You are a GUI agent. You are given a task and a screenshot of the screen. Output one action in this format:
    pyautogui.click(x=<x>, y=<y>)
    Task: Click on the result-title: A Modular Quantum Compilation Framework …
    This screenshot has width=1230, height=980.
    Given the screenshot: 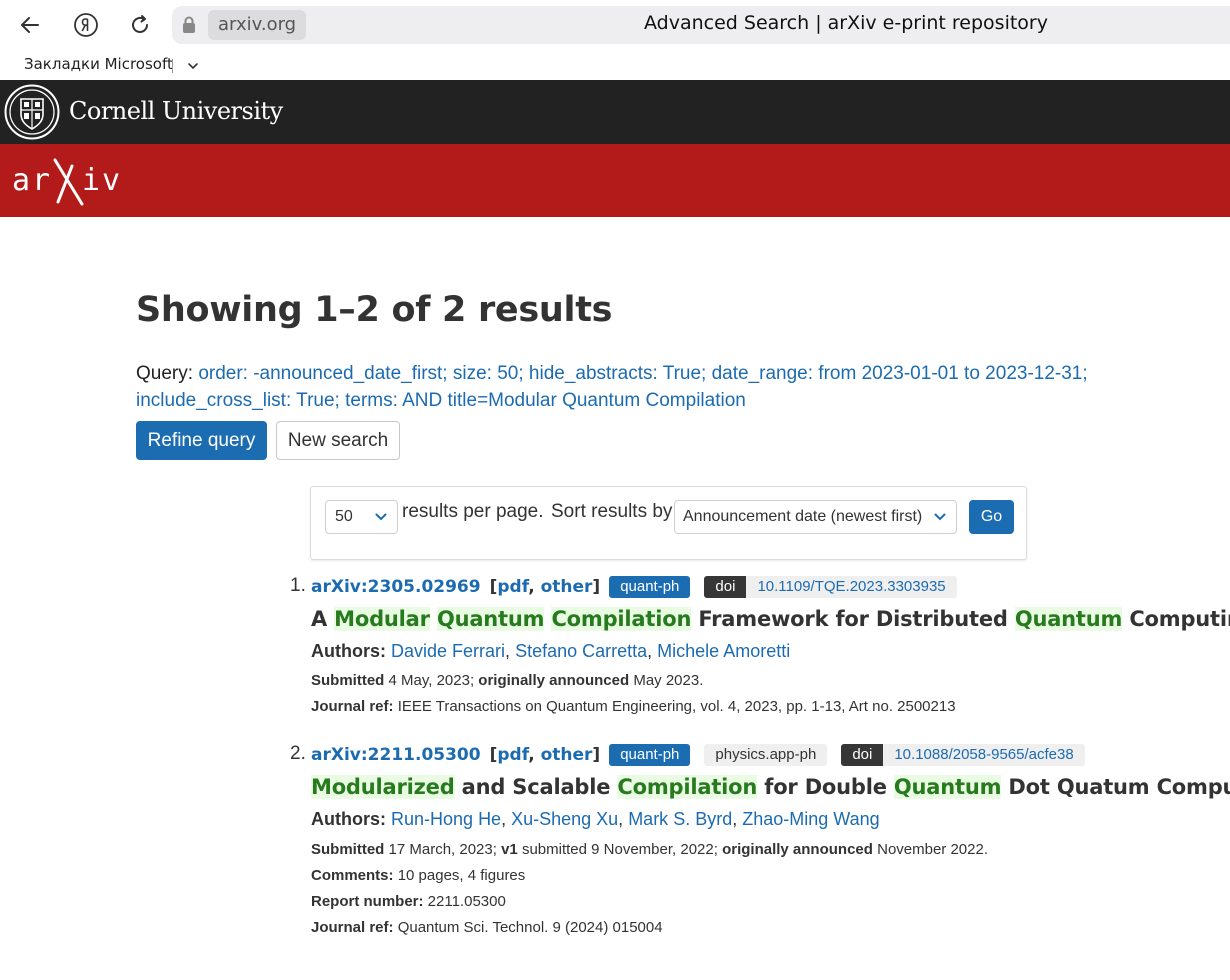 What is the action you would take?
    pyautogui.click(x=770, y=619)
    